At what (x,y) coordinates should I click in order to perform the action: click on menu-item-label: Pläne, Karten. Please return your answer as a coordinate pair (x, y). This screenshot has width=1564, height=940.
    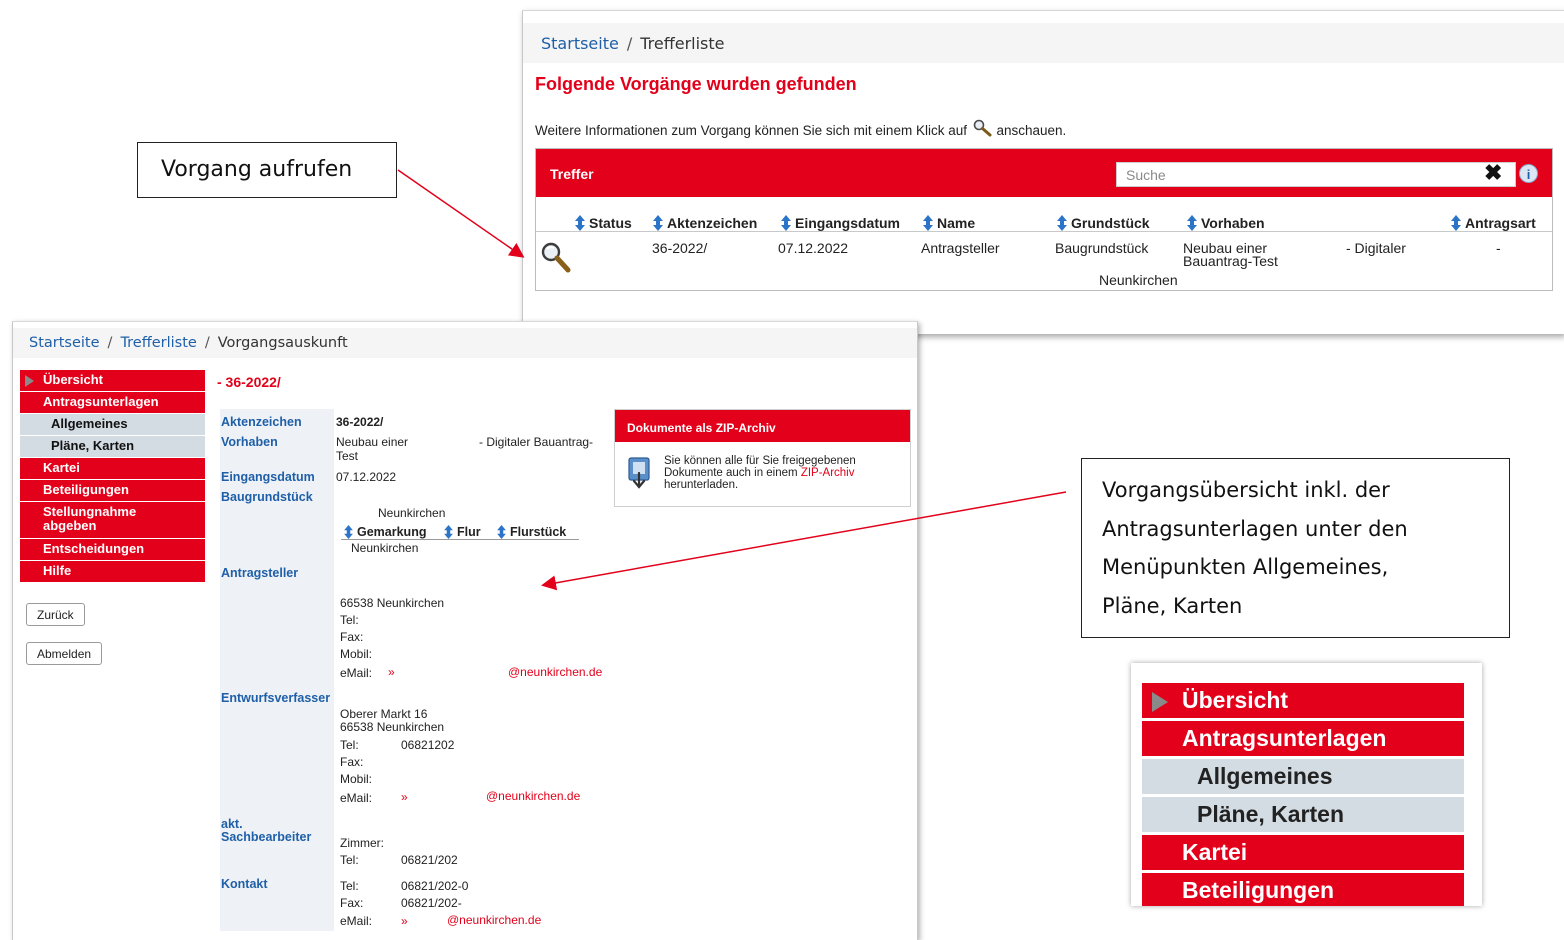
    Looking at the image, I should click on (93, 445).